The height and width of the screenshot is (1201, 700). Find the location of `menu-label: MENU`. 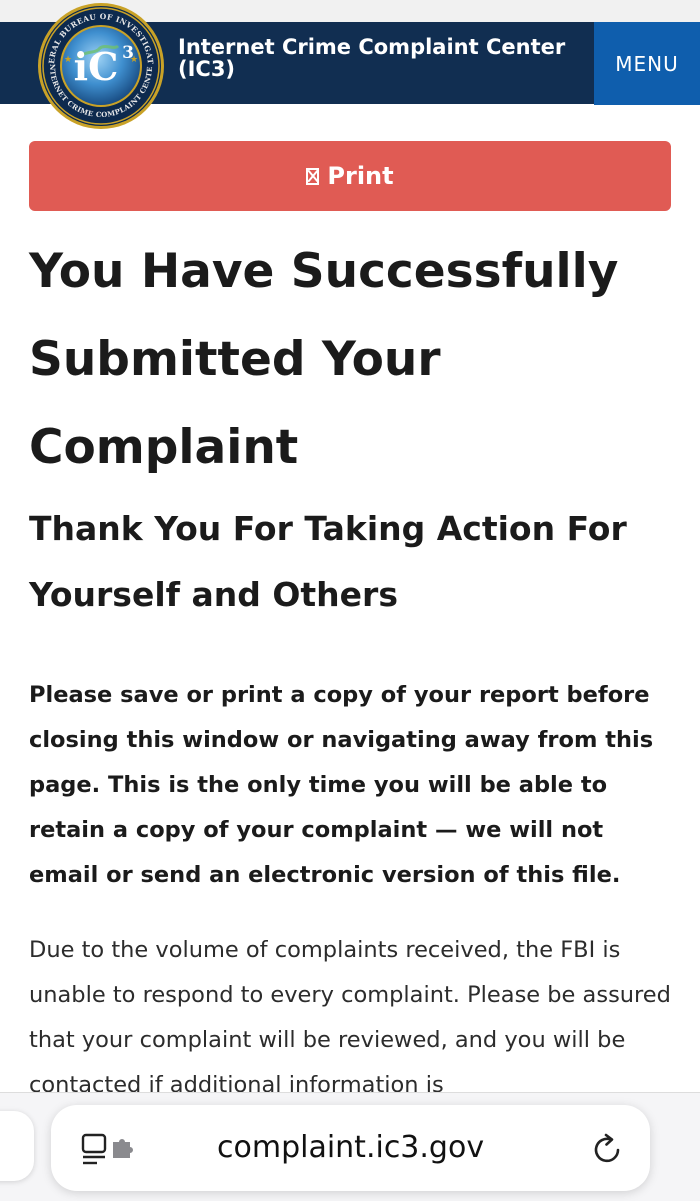

menu-label: MENU is located at coordinates (647, 63).